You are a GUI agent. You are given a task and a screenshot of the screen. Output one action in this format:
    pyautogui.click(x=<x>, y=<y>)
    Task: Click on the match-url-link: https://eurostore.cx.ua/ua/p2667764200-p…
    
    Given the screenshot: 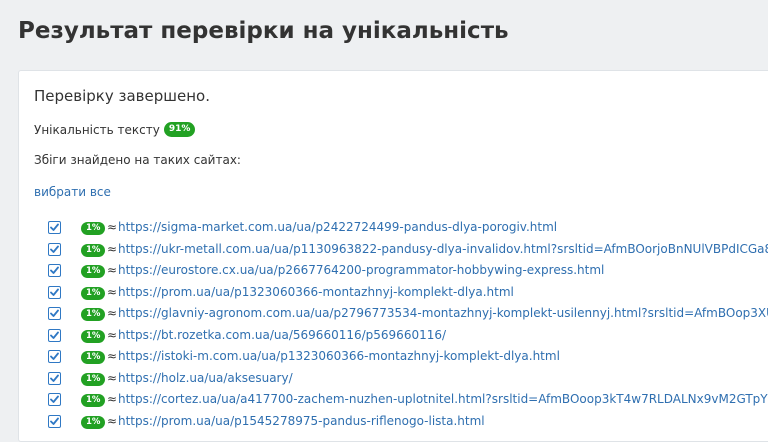 What is the action you would take?
    pyautogui.click(x=361, y=270)
    